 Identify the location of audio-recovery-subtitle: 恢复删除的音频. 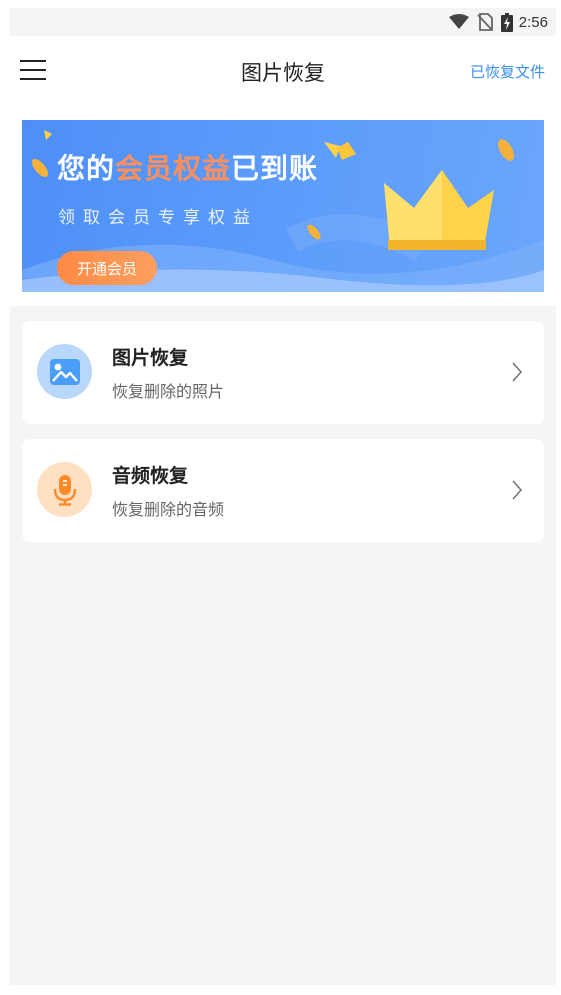
(168, 509).